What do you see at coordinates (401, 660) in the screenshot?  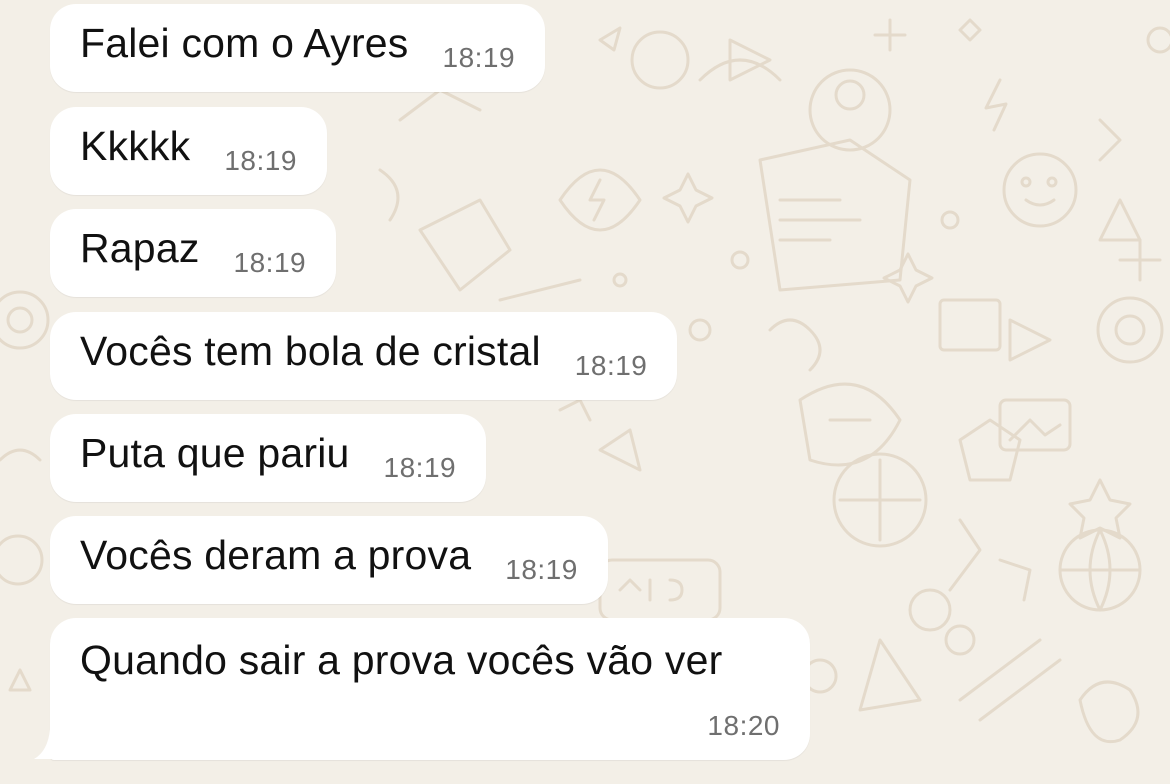 I see `message-text: Quando sair a prova vocês vão ver` at bounding box center [401, 660].